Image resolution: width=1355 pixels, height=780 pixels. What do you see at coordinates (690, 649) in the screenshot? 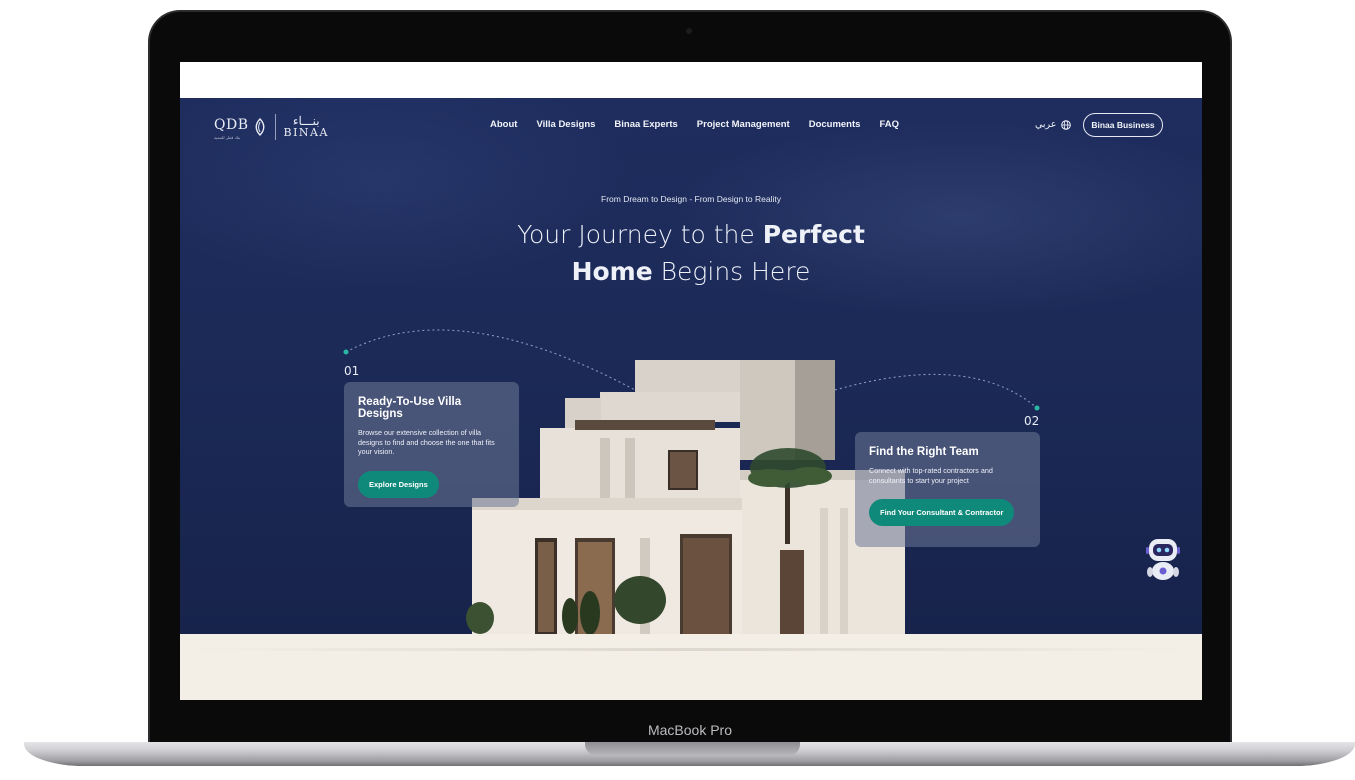
I see `content-divider` at bounding box center [690, 649].